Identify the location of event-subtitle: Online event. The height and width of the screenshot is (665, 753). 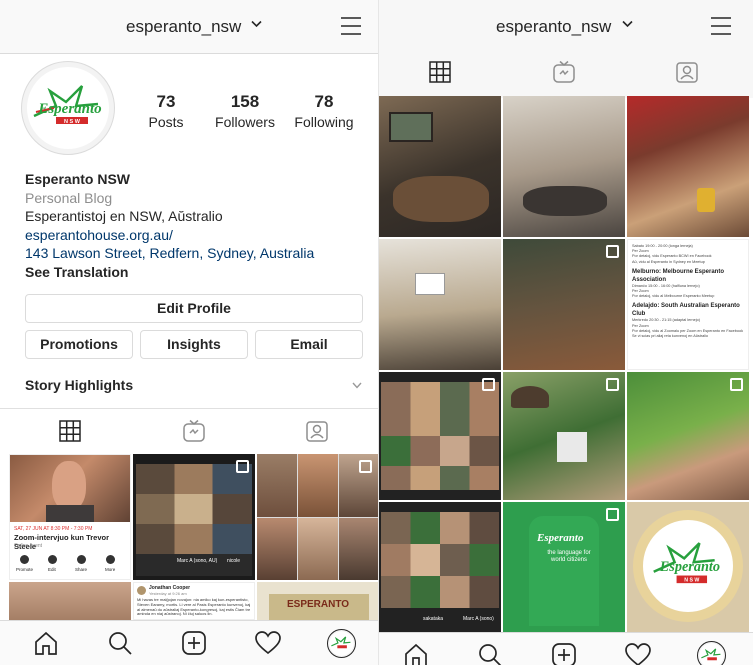
(28, 546).